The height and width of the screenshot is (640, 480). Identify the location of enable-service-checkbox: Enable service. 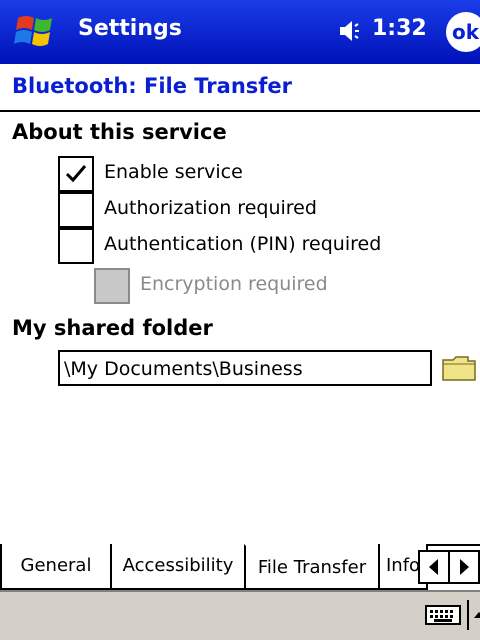
(188, 176).